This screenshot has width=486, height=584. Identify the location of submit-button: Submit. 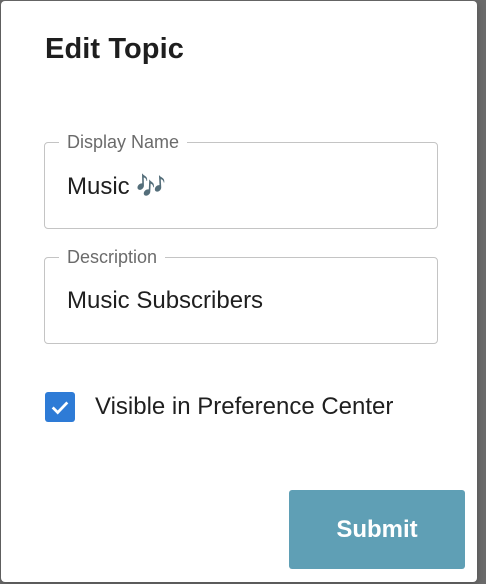
(377, 529).